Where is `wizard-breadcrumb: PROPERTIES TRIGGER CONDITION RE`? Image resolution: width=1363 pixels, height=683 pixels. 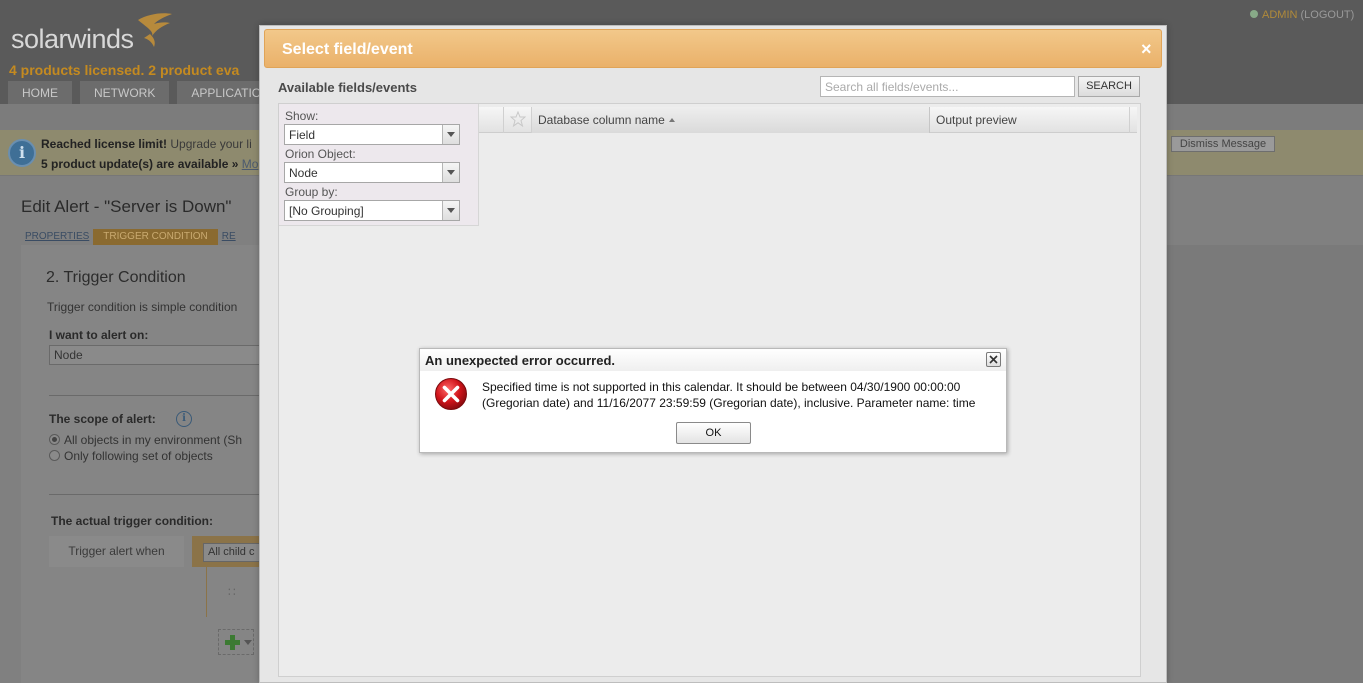
wizard-breadcrumb: PROPERTIES TRIGGER CONDITION RE is located at coordinates (130, 237).